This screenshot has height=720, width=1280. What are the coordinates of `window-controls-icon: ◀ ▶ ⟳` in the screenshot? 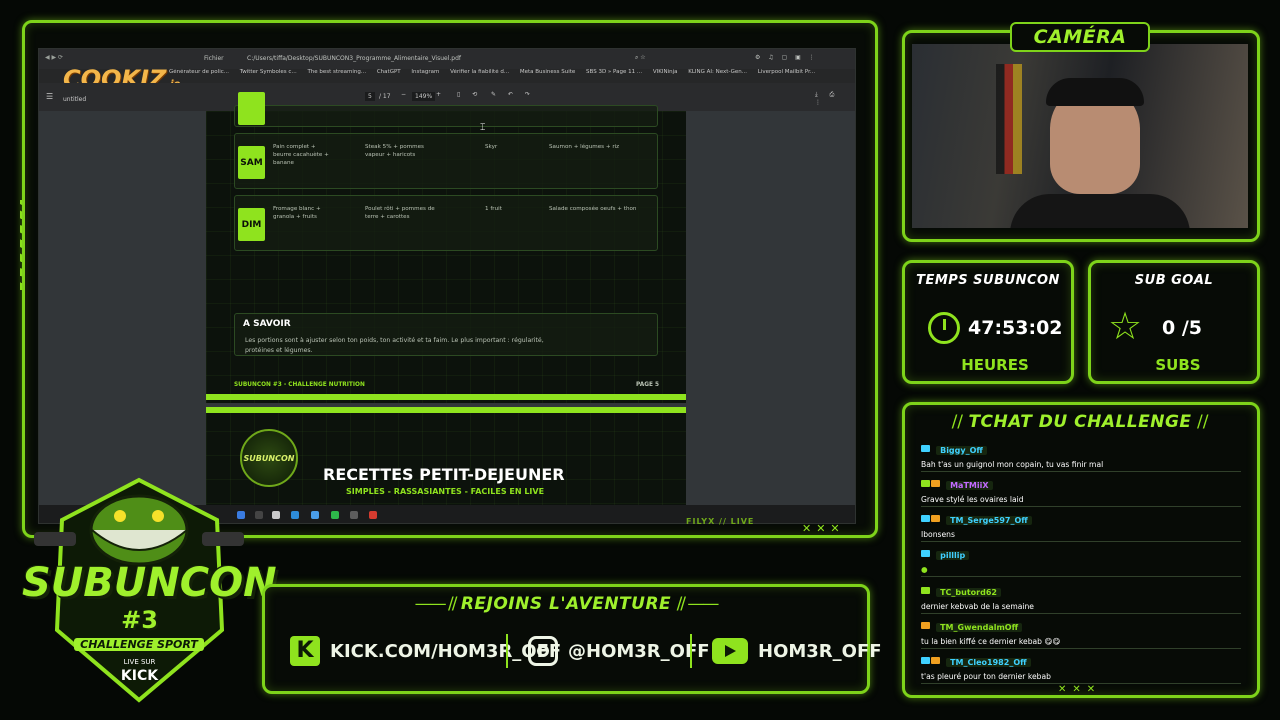 It's located at (54, 57).